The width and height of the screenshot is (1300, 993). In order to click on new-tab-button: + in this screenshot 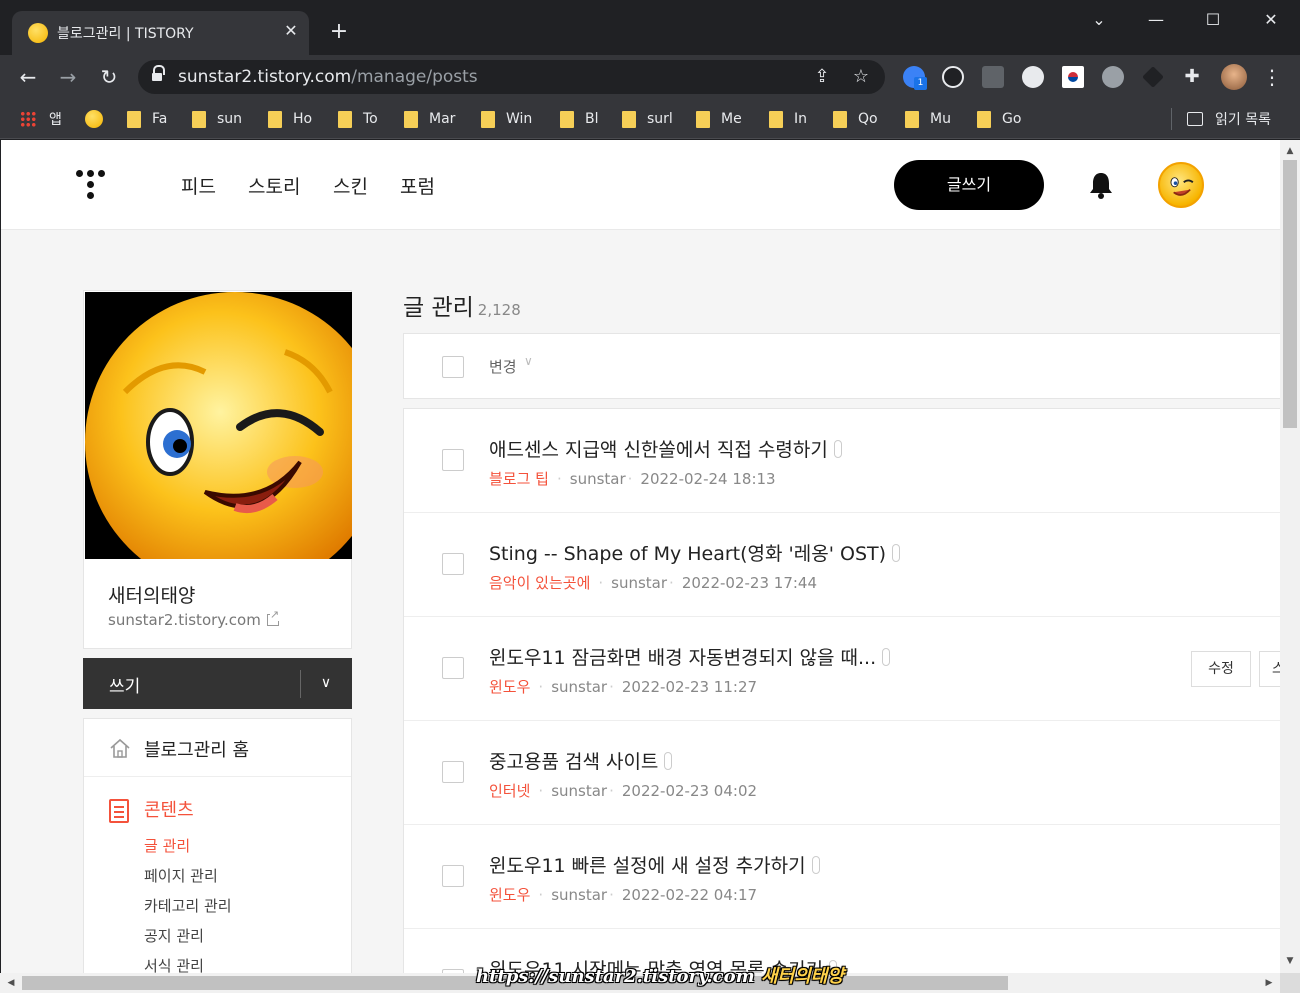, I will do `click(339, 32)`.